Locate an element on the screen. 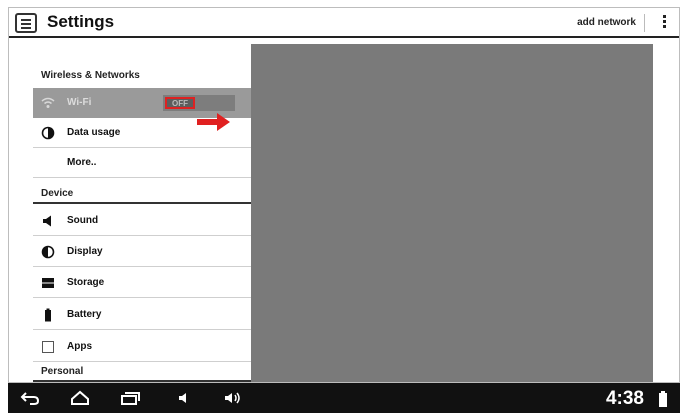 The height and width of the screenshot is (415, 687). status-clock: 4:38 is located at coordinates (624, 398).